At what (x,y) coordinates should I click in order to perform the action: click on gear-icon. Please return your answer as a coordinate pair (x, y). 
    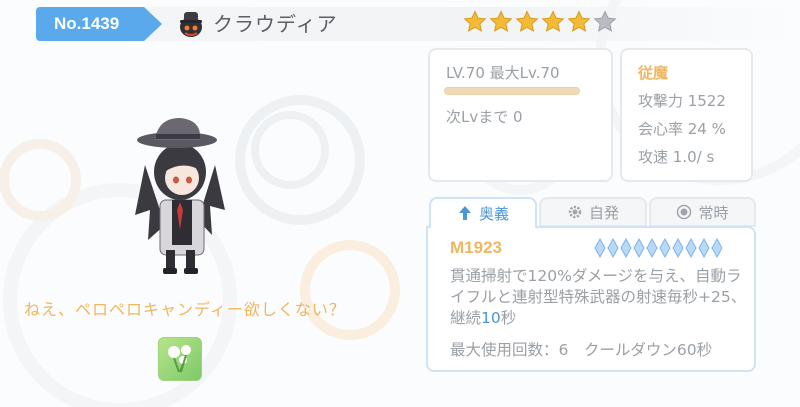
    Looking at the image, I should click on (575, 212).